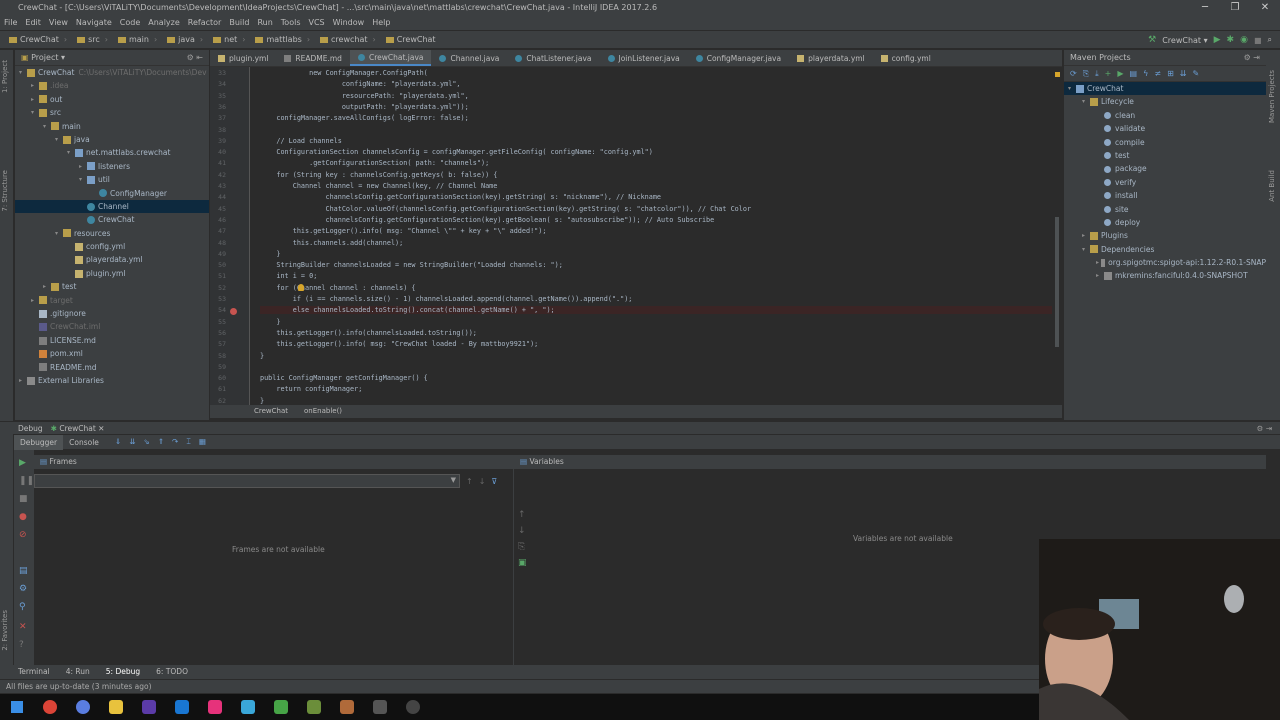 The height and width of the screenshot is (720, 1280). What do you see at coordinates (23, 517) in the screenshot?
I see `view-breakpoints-icon: ●` at bounding box center [23, 517].